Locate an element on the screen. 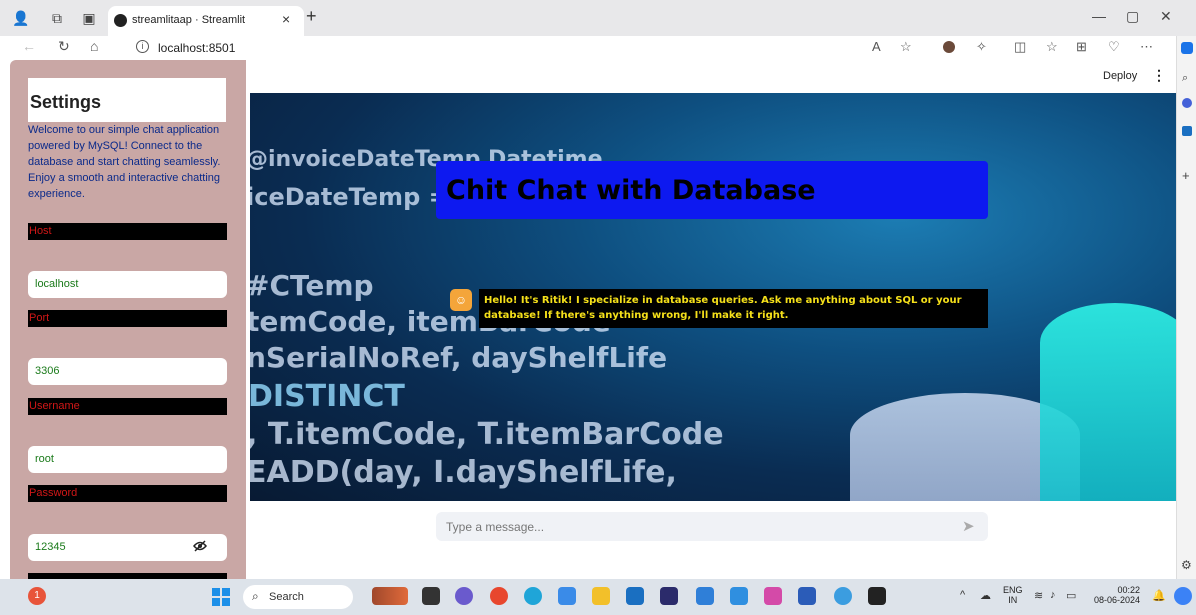 The height and width of the screenshot is (615, 1196). browser-tab-bar: 👤 ⧉ ▣ streamlitaap · Streamlit × + — ▢ ✕ is located at coordinates (598, 18).